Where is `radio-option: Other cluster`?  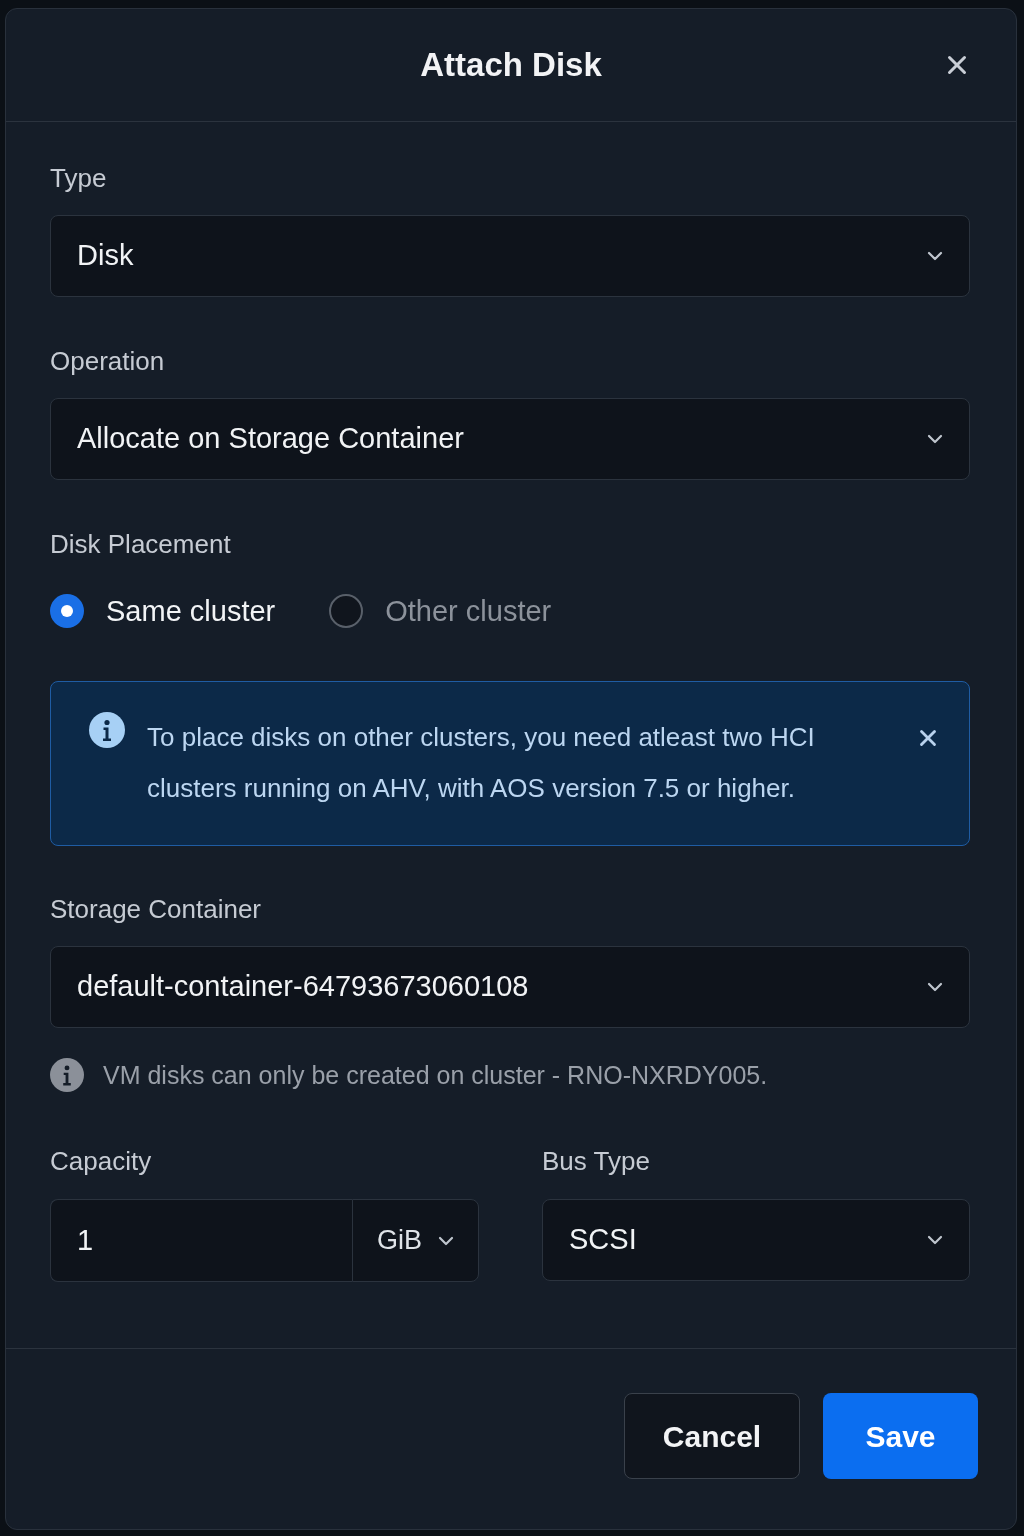 radio-option: Other cluster is located at coordinates (440, 611).